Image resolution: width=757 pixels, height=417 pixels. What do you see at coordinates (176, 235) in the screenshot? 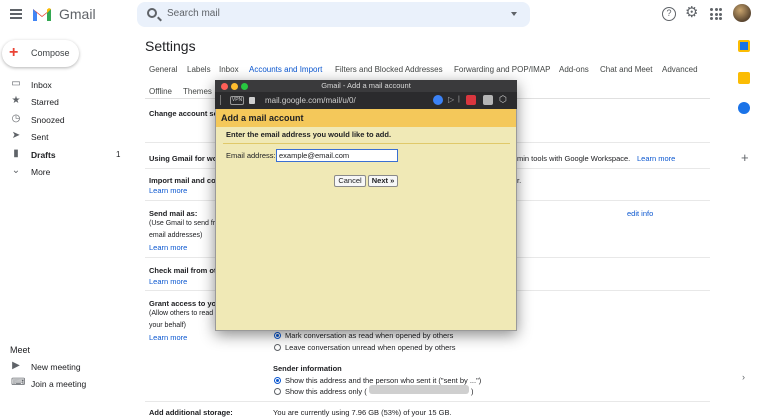
I see `send-mail-as-desc: email addresses)` at bounding box center [176, 235].